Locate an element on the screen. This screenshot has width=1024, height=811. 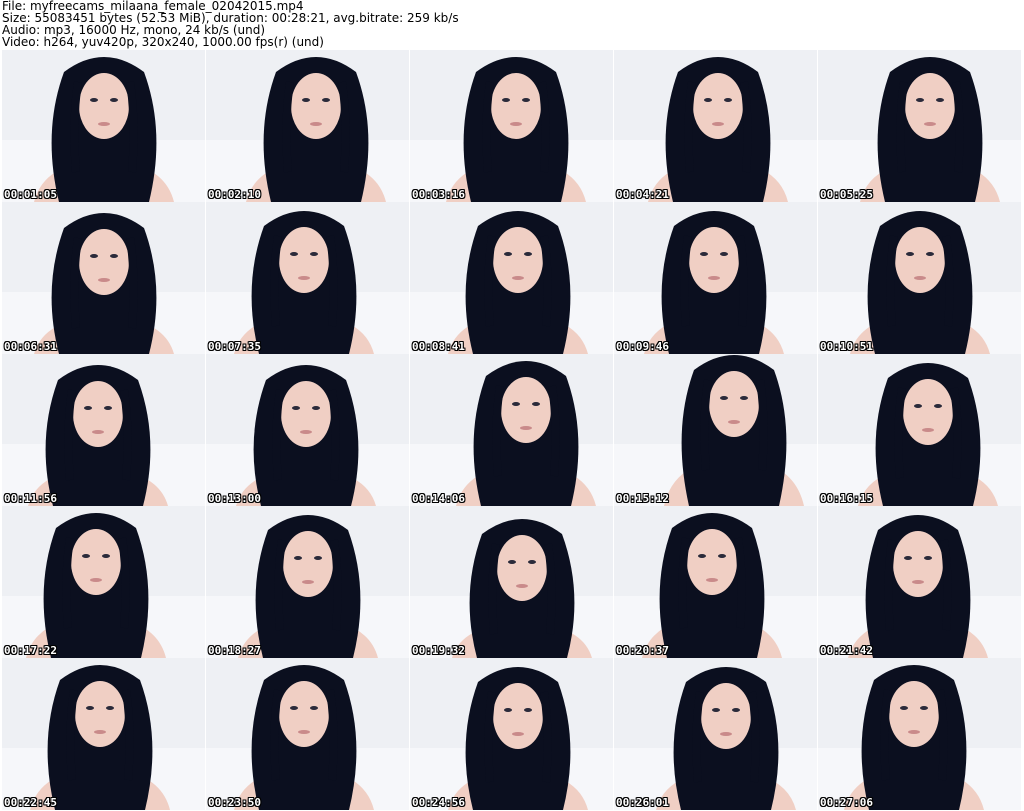
frame-timestamp: 00:11:56 is located at coordinates (30, 498).